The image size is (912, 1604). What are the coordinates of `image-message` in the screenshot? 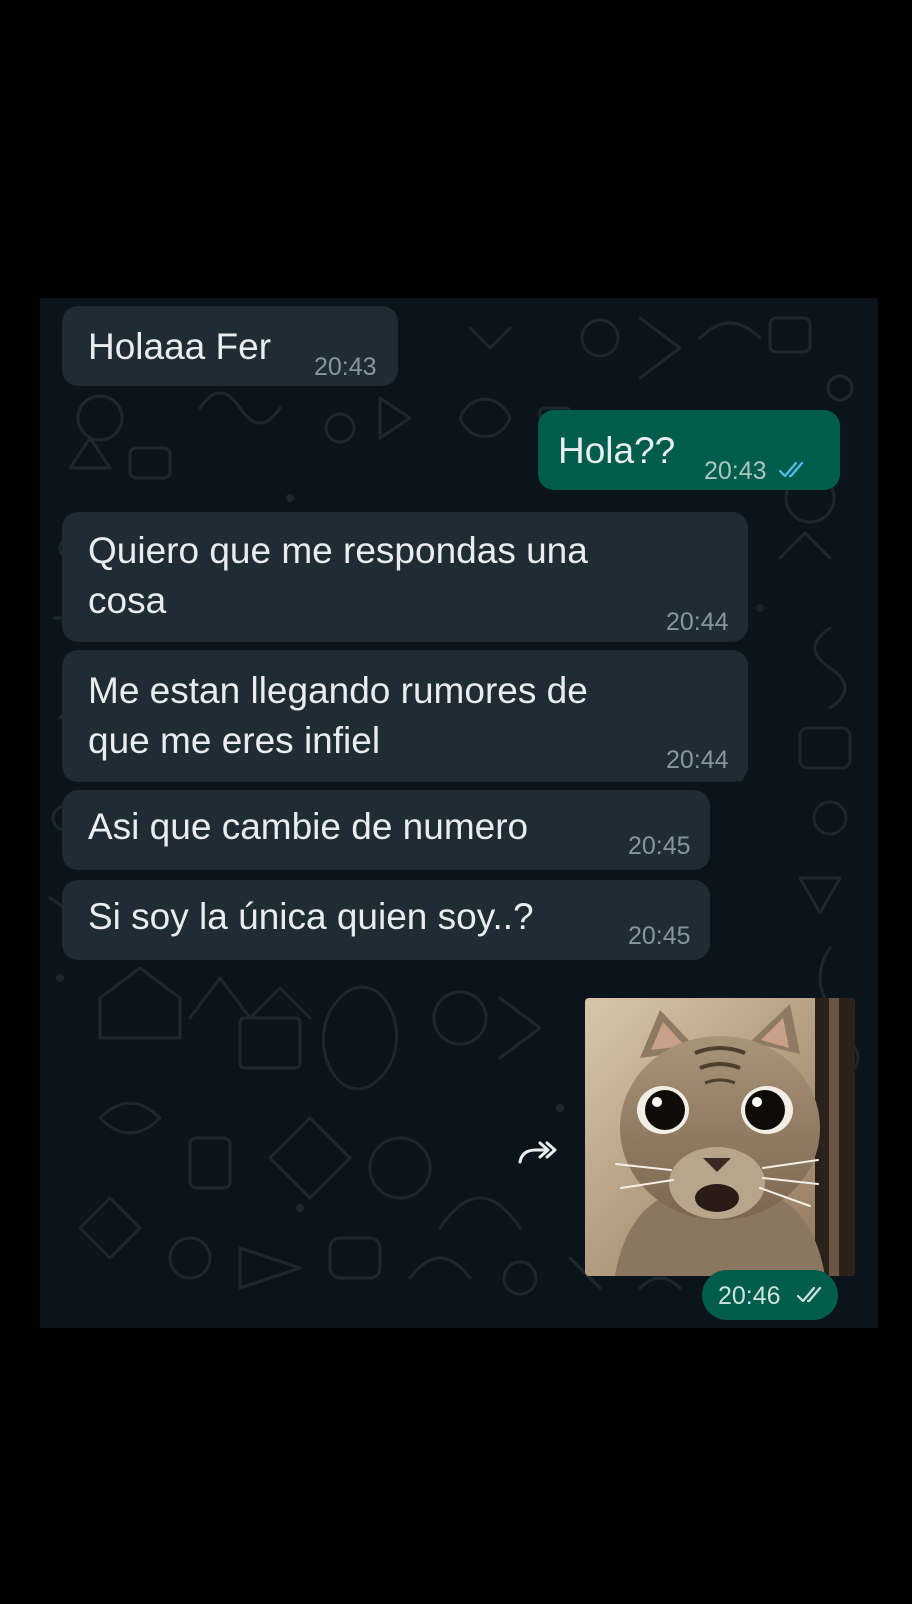 It's located at (720, 1137).